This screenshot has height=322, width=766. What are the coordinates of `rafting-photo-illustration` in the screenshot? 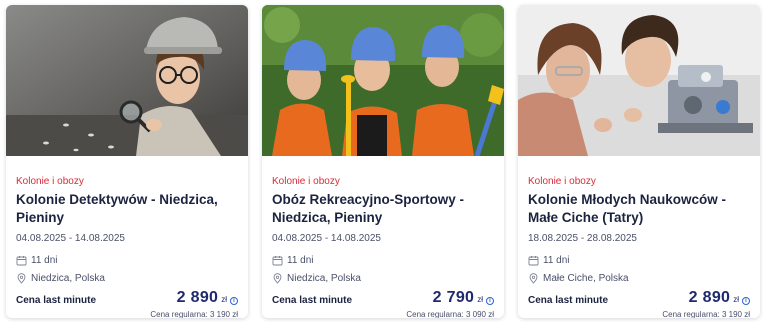 It's located at (383, 80).